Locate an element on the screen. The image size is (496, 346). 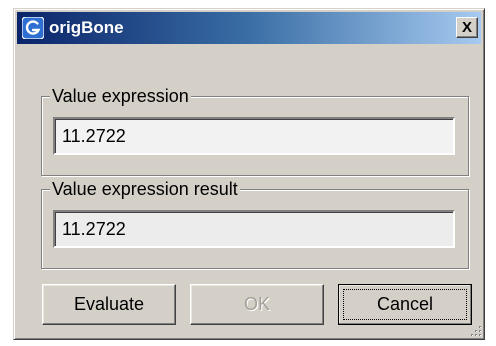
value-expression-result-field is located at coordinates (254, 229).